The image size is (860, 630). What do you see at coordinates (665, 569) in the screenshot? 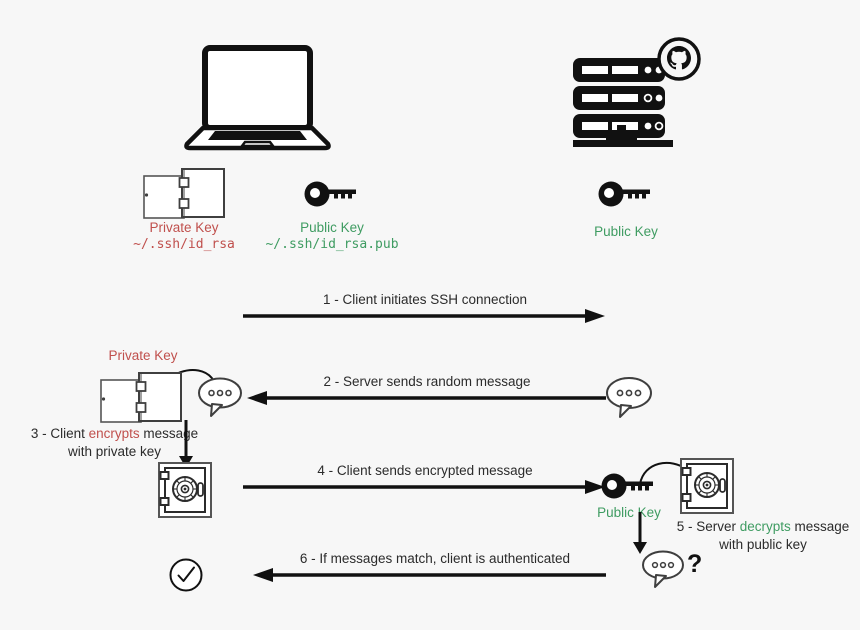
I see `server-decrypted-bubble-icon` at bounding box center [665, 569].